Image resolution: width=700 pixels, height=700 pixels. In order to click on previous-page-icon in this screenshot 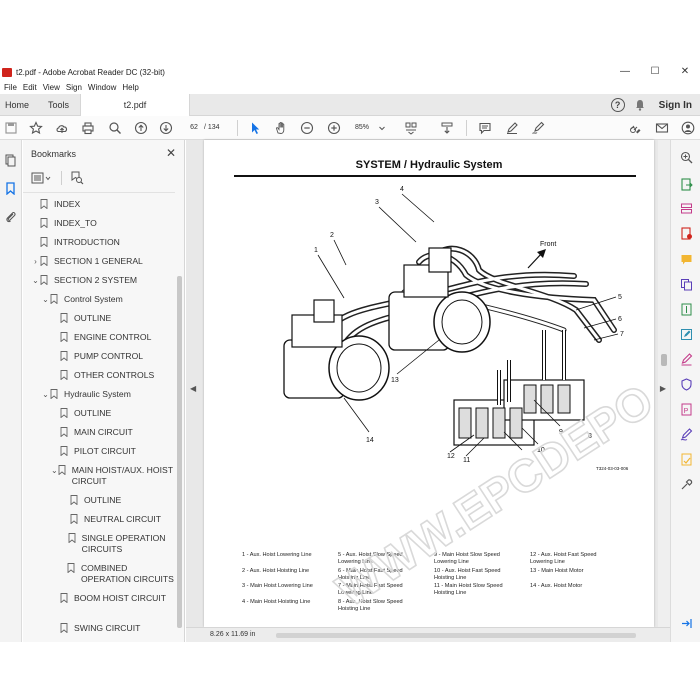, I will do `click(141, 128)`.